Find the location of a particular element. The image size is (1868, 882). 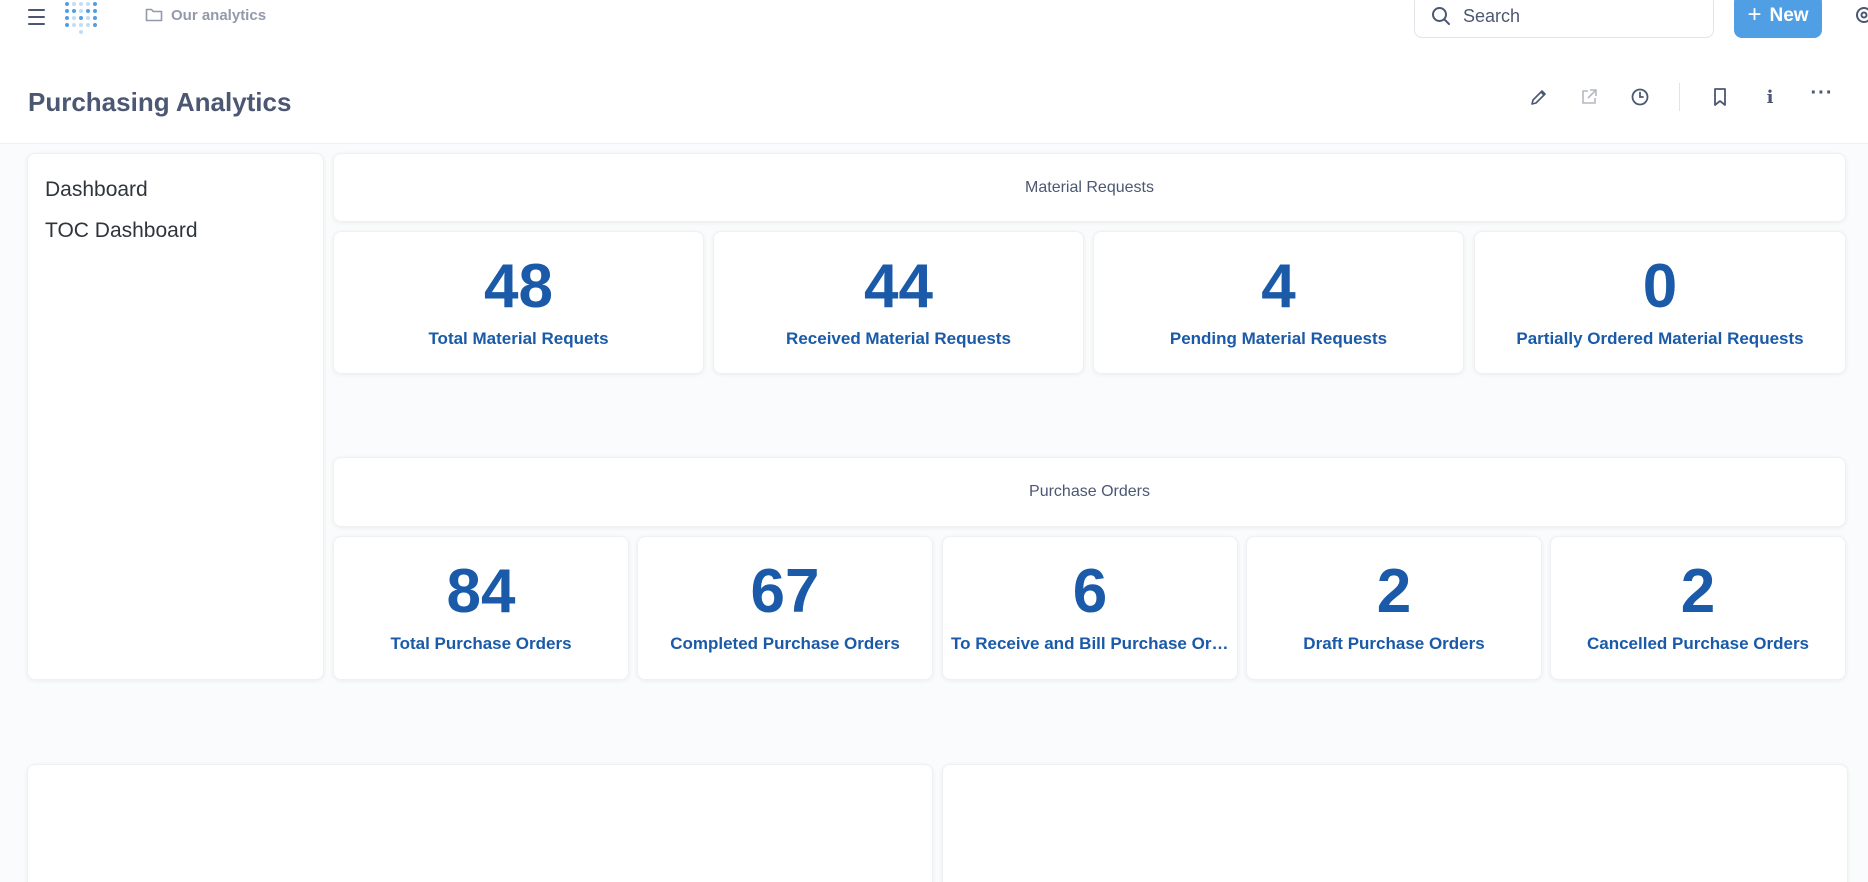

folder-icon is located at coordinates (154, 15).